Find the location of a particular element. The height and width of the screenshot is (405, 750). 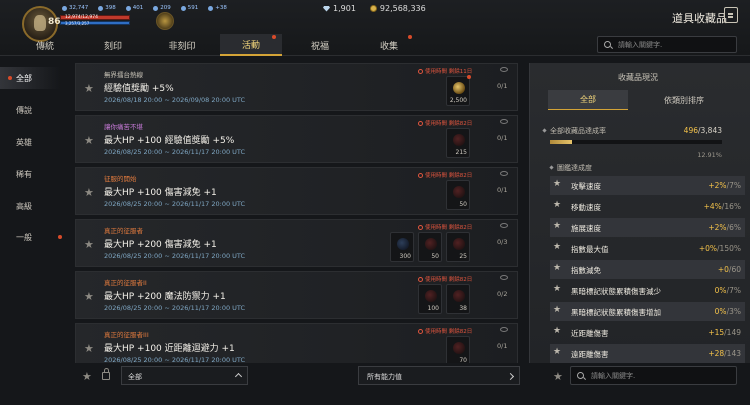

stat-icon is located at coordinates (156, 8).